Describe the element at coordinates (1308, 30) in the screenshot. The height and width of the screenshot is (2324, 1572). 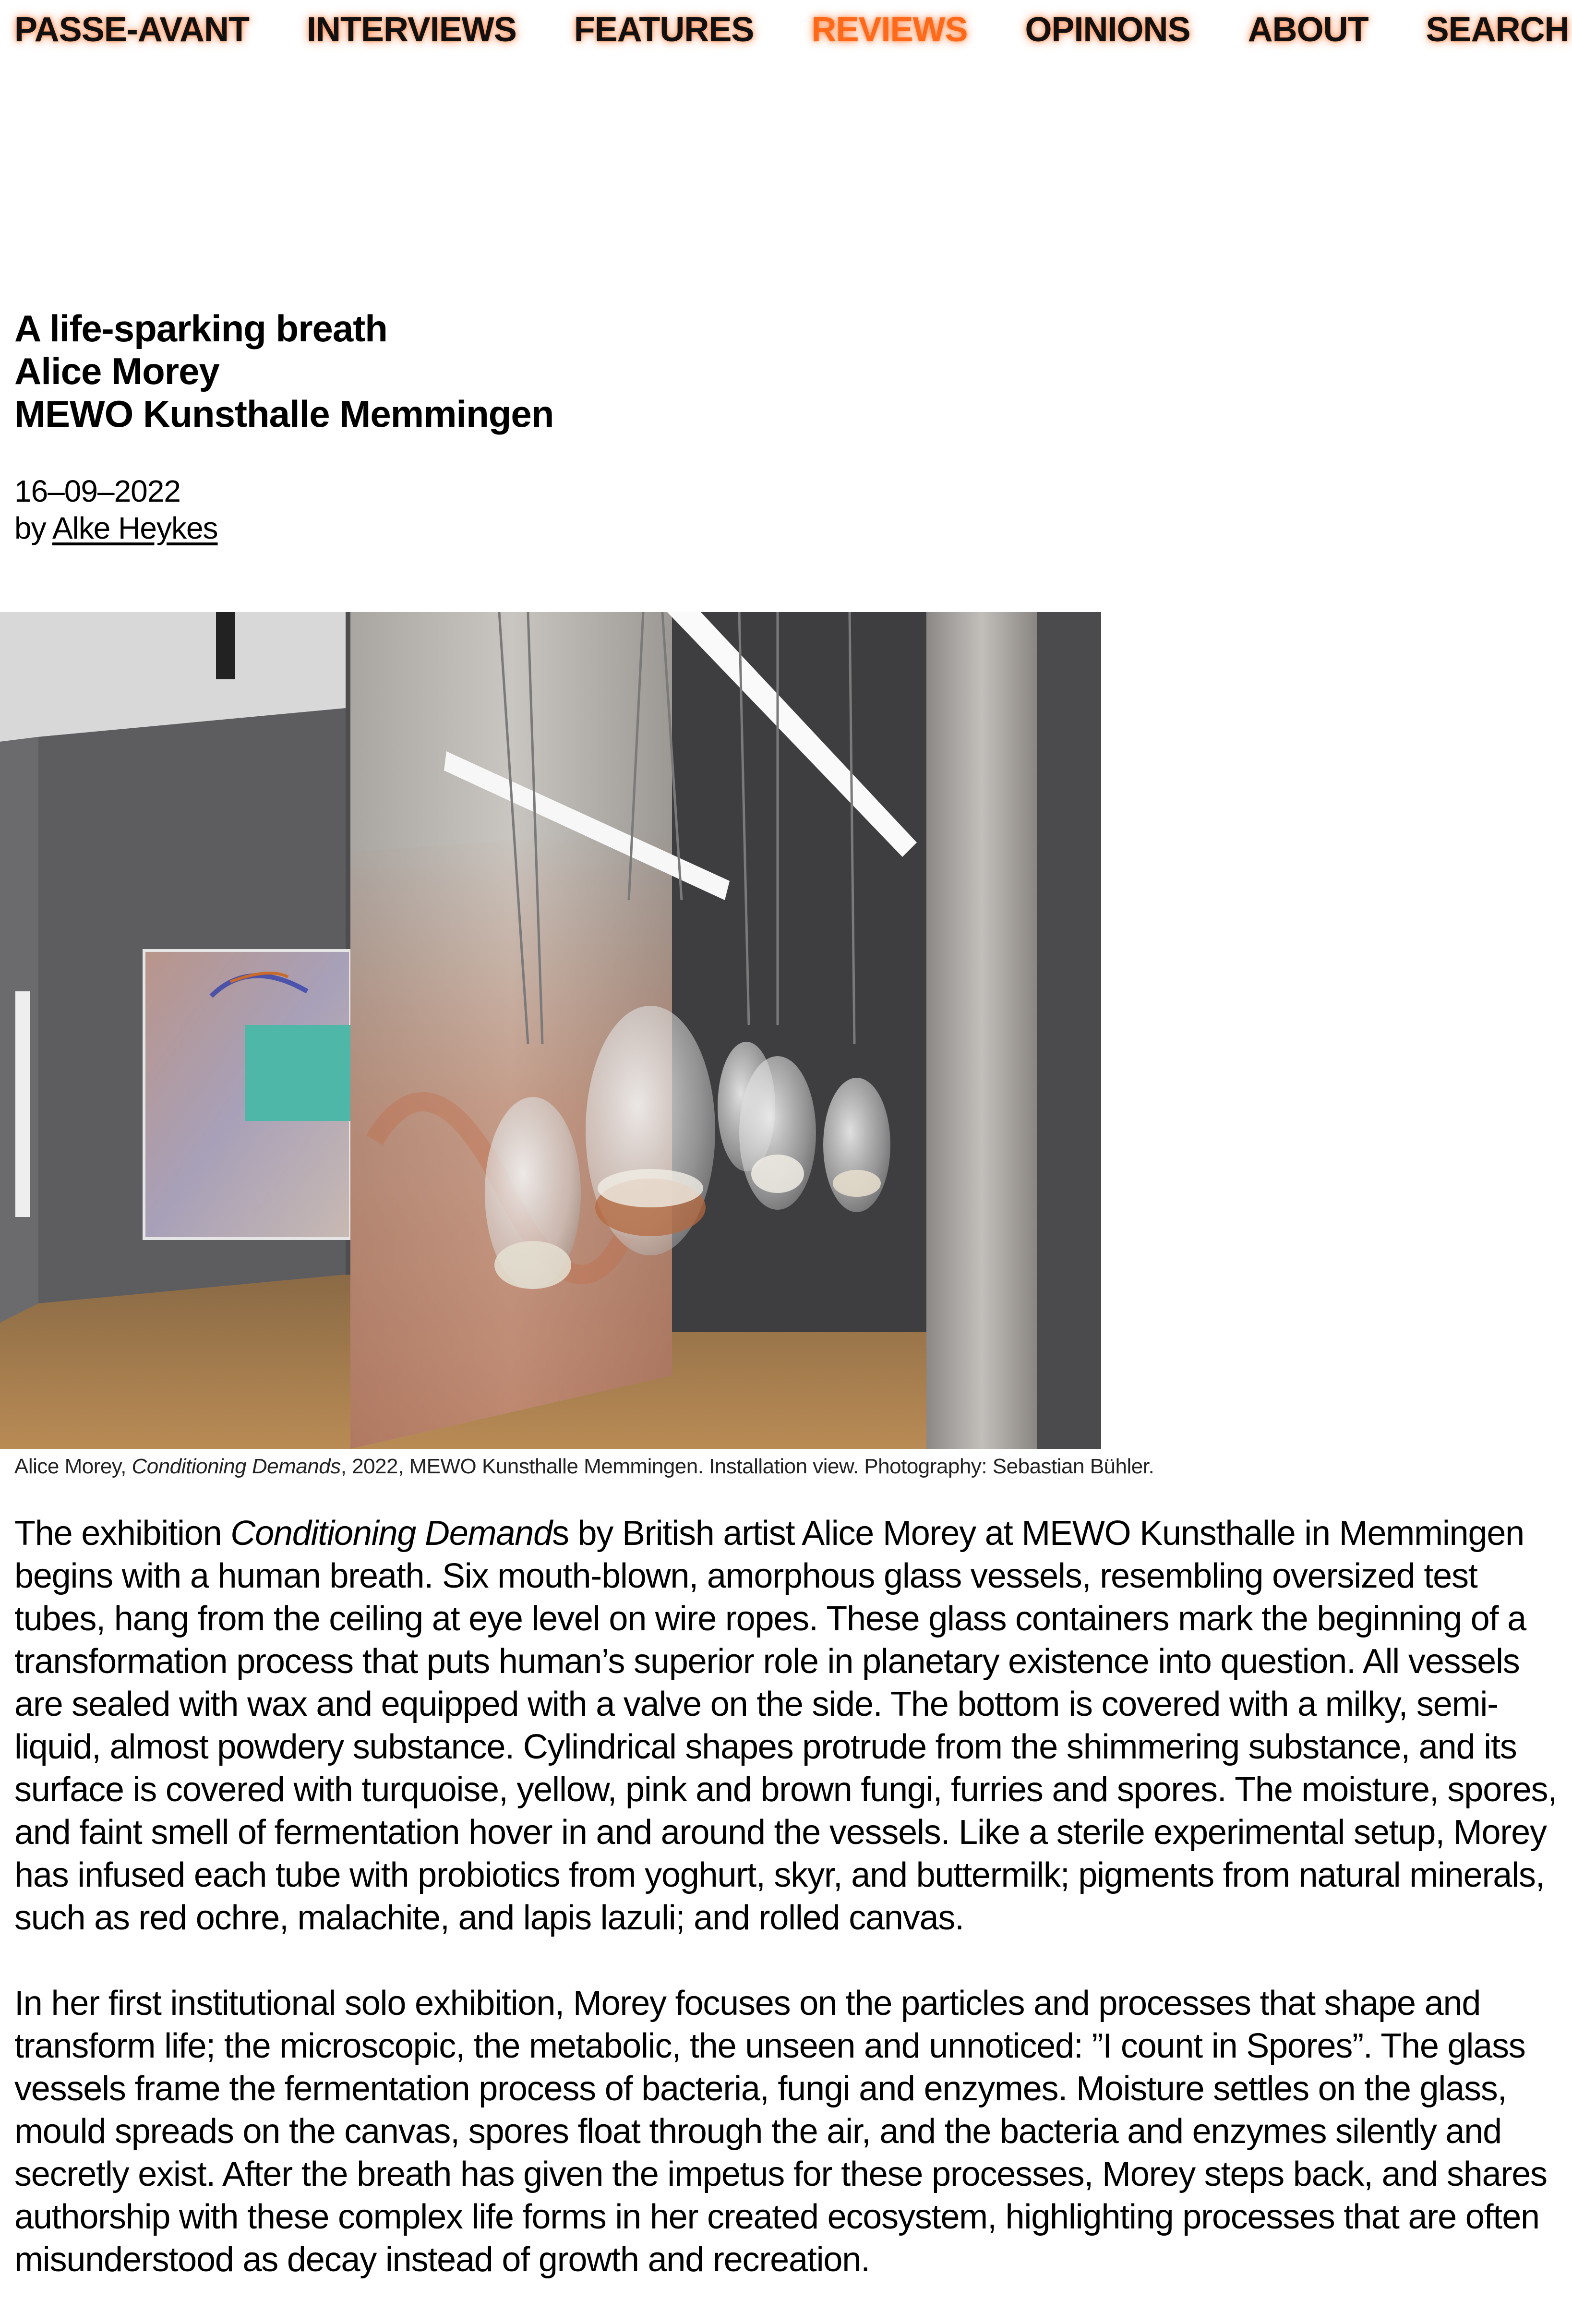
I see `nav-item-about: ABOUT` at that location.